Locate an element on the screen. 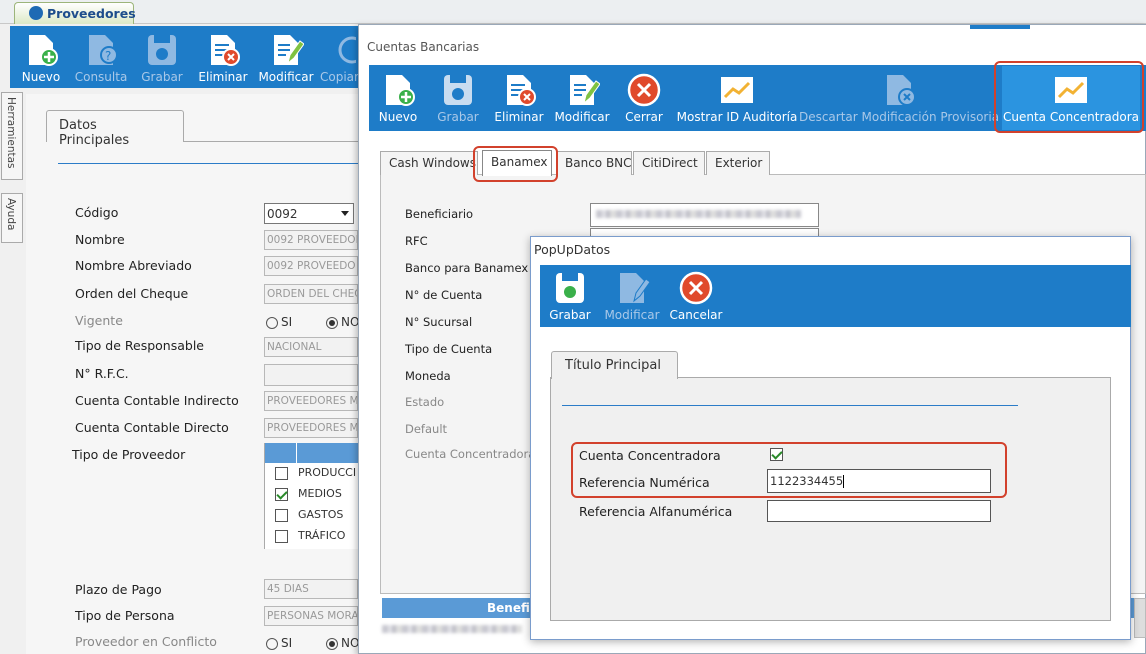  discard-document-icon is located at coordinates (899, 90).